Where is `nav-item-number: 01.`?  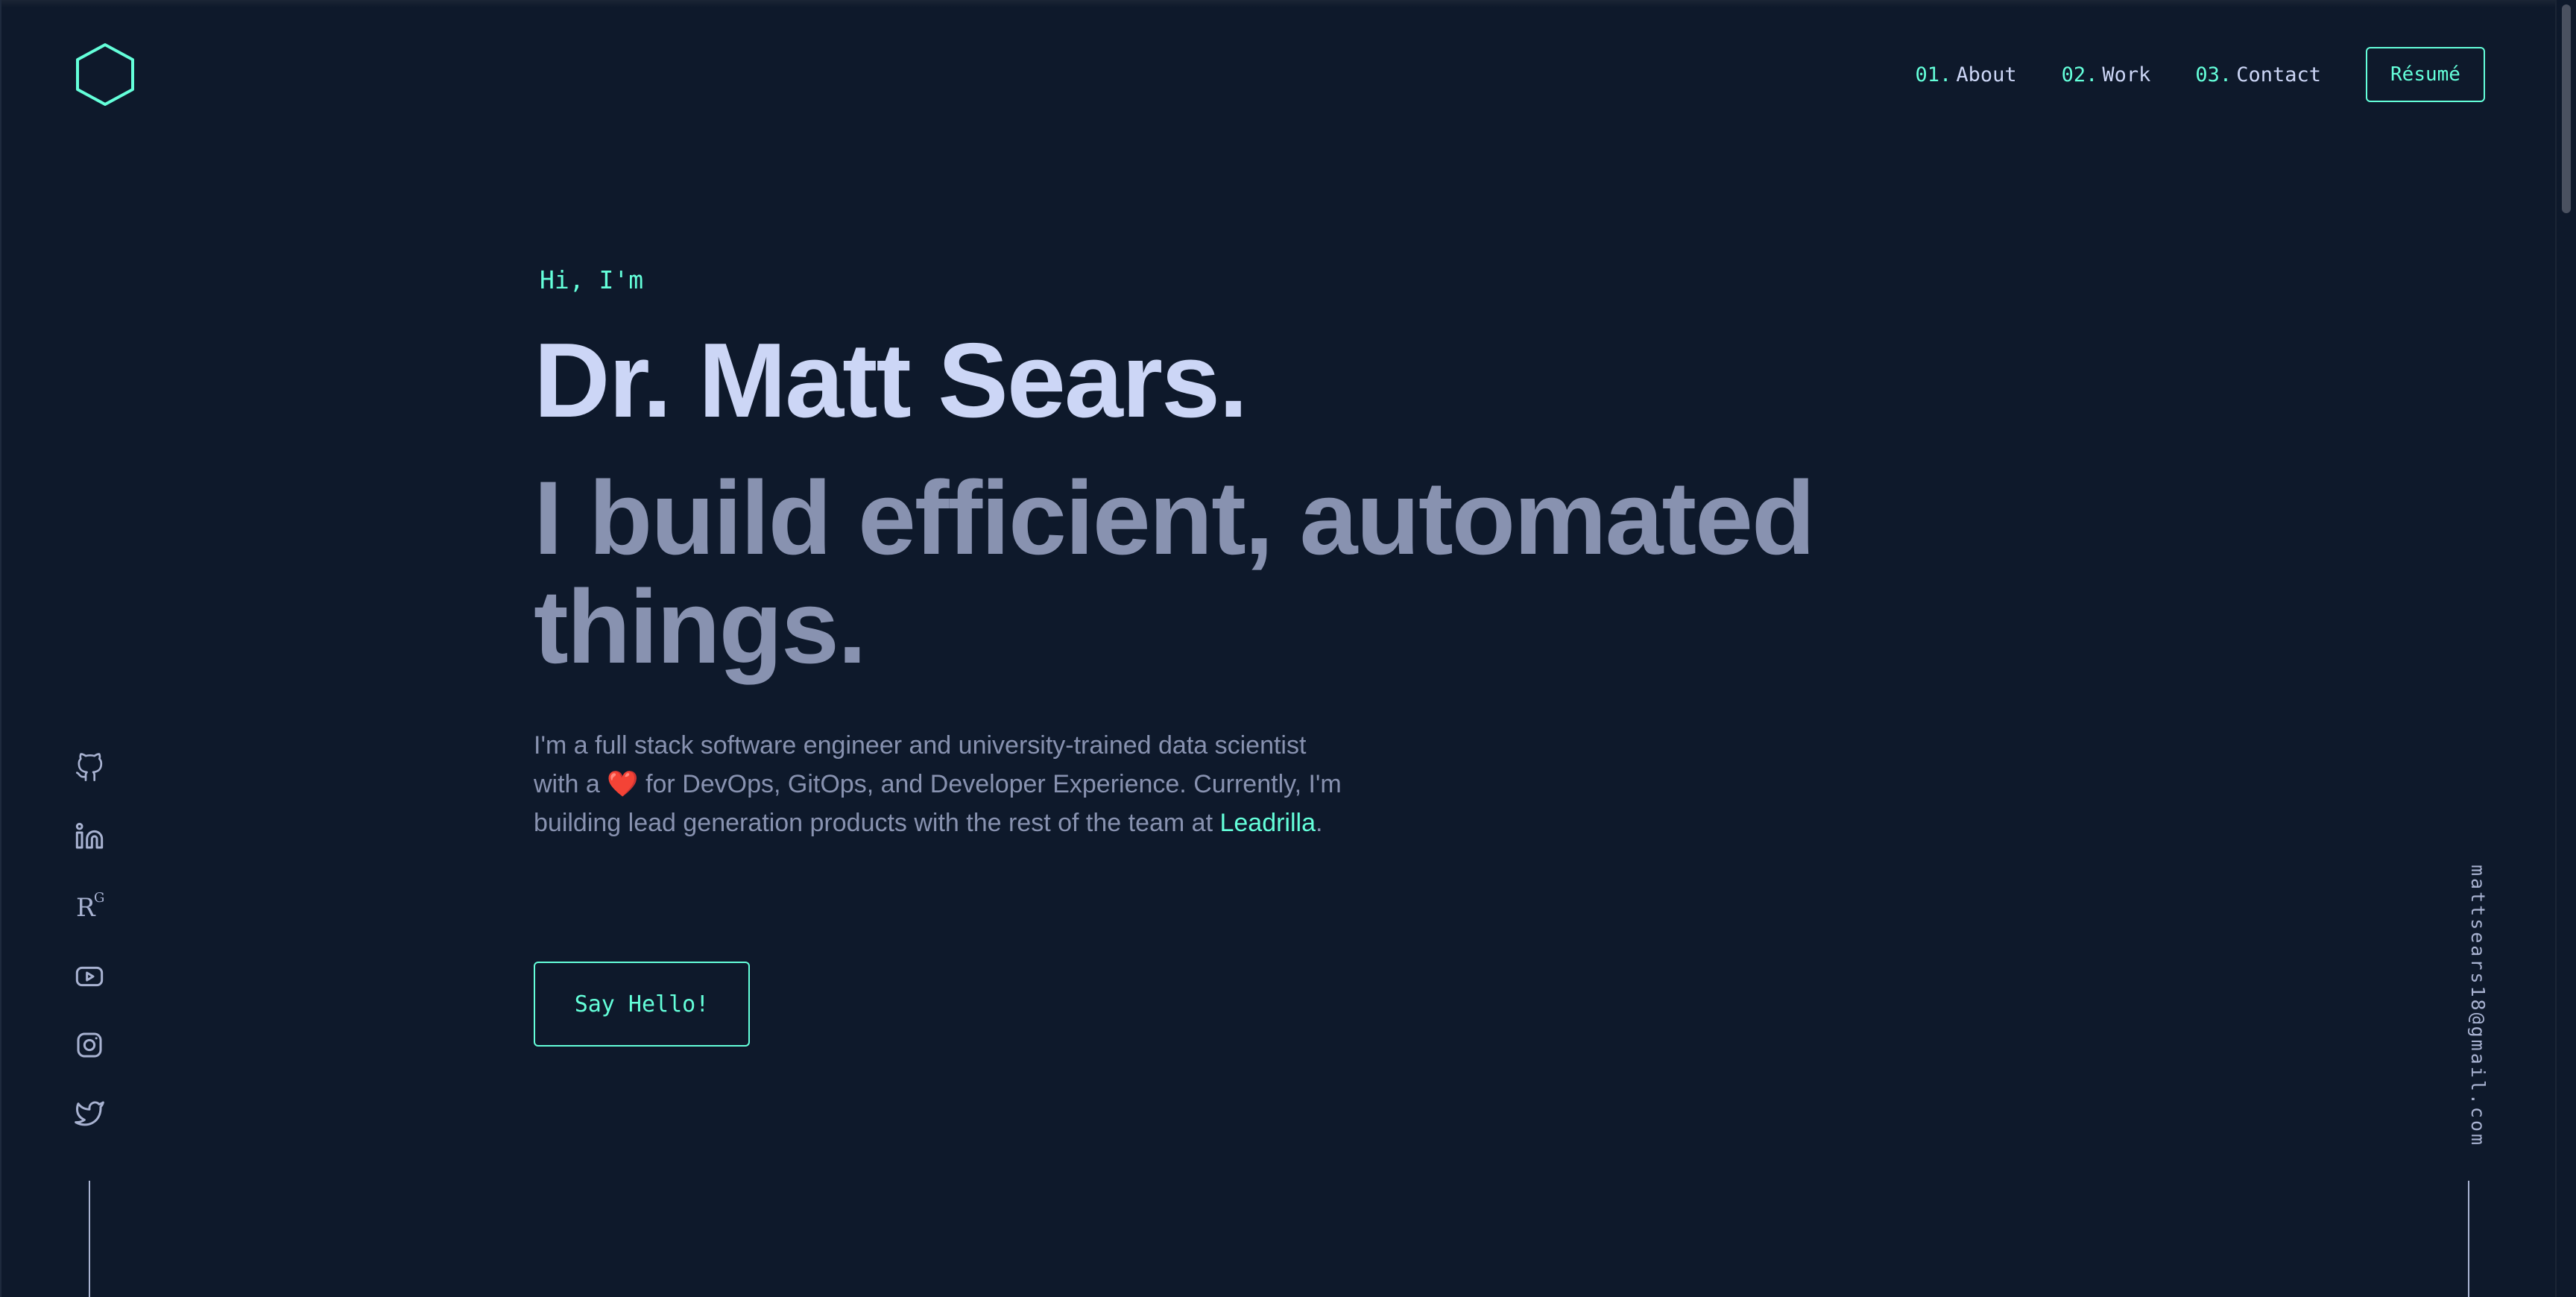
nav-item-number: 01. is located at coordinates (1934, 74).